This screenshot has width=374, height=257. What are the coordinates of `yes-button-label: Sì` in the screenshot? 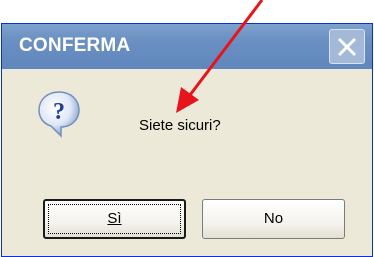 It's located at (114, 218).